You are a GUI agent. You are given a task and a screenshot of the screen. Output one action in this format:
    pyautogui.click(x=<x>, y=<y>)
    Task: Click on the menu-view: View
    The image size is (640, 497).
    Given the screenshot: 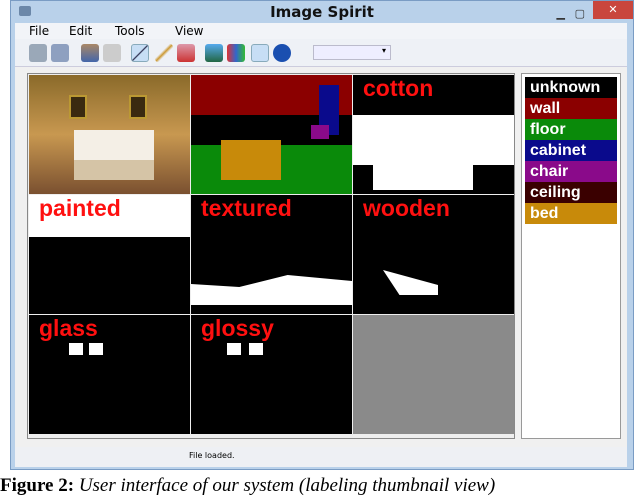 What is the action you would take?
    pyautogui.click(x=189, y=31)
    